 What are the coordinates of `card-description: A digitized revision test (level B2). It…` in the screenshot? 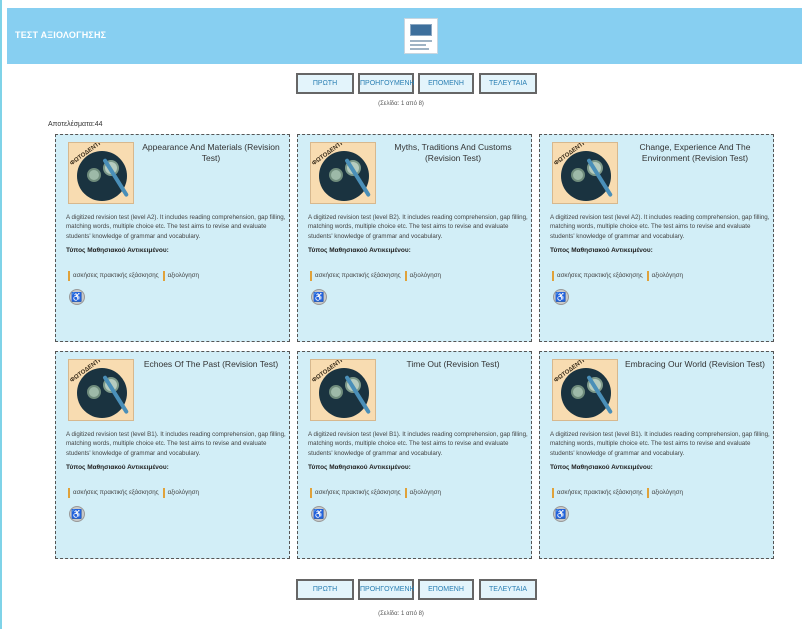 It's located at (418, 227).